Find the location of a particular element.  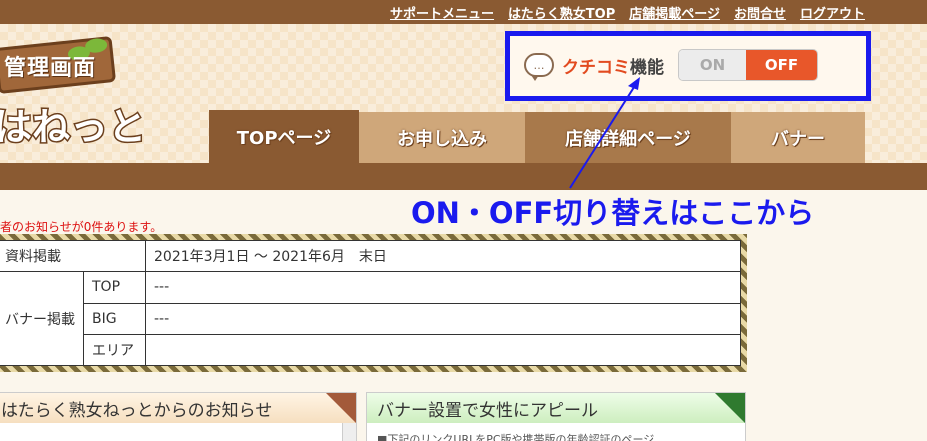

kuchikomi-highlight-box: … クチコミ機能 ON OFF is located at coordinates (688, 66).